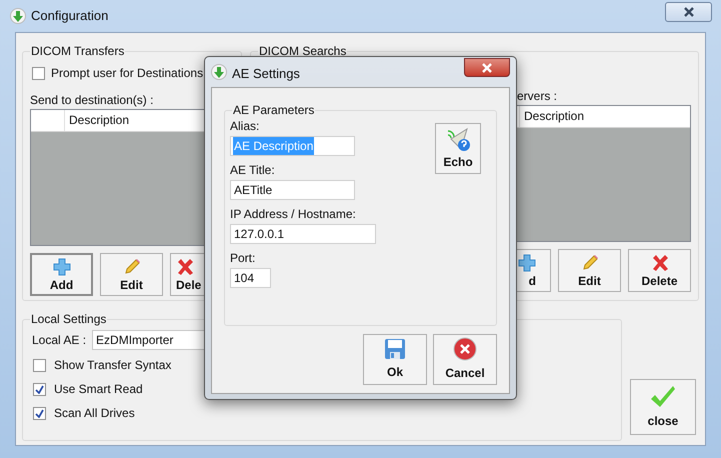 This screenshot has height=458, width=721. Describe the element at coordinates (59, 340) in the screenshot. I see `field-label: Local AE :` at that location.